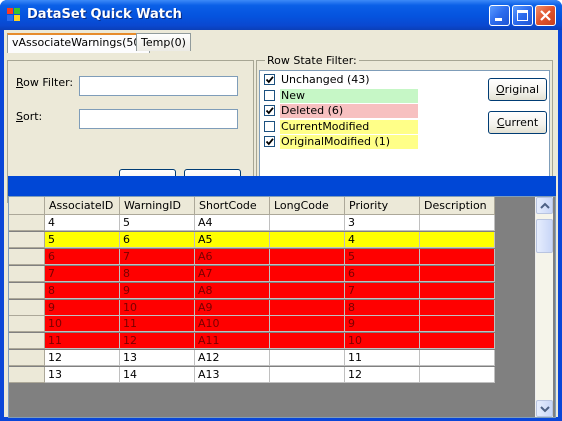  Describe the element at coordinates (340, 95) in the screenshot. I see `row-state-item: New` at that location.